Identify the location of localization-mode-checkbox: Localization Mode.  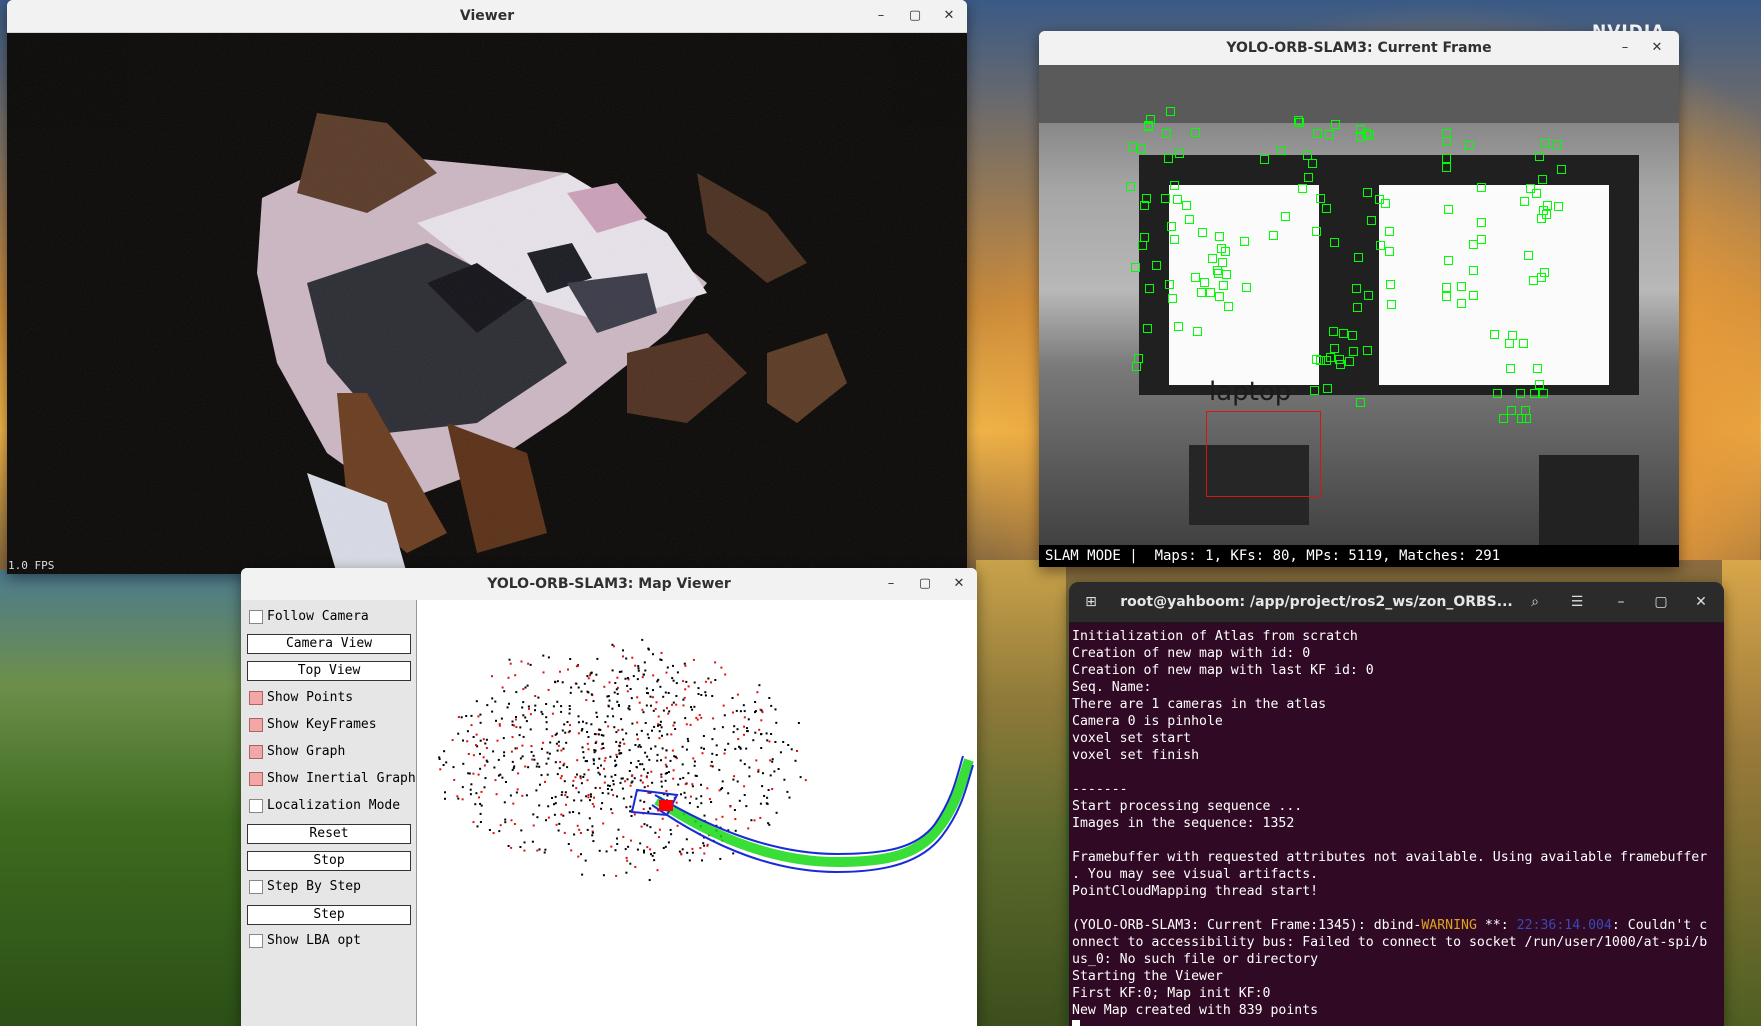
(329, 806).